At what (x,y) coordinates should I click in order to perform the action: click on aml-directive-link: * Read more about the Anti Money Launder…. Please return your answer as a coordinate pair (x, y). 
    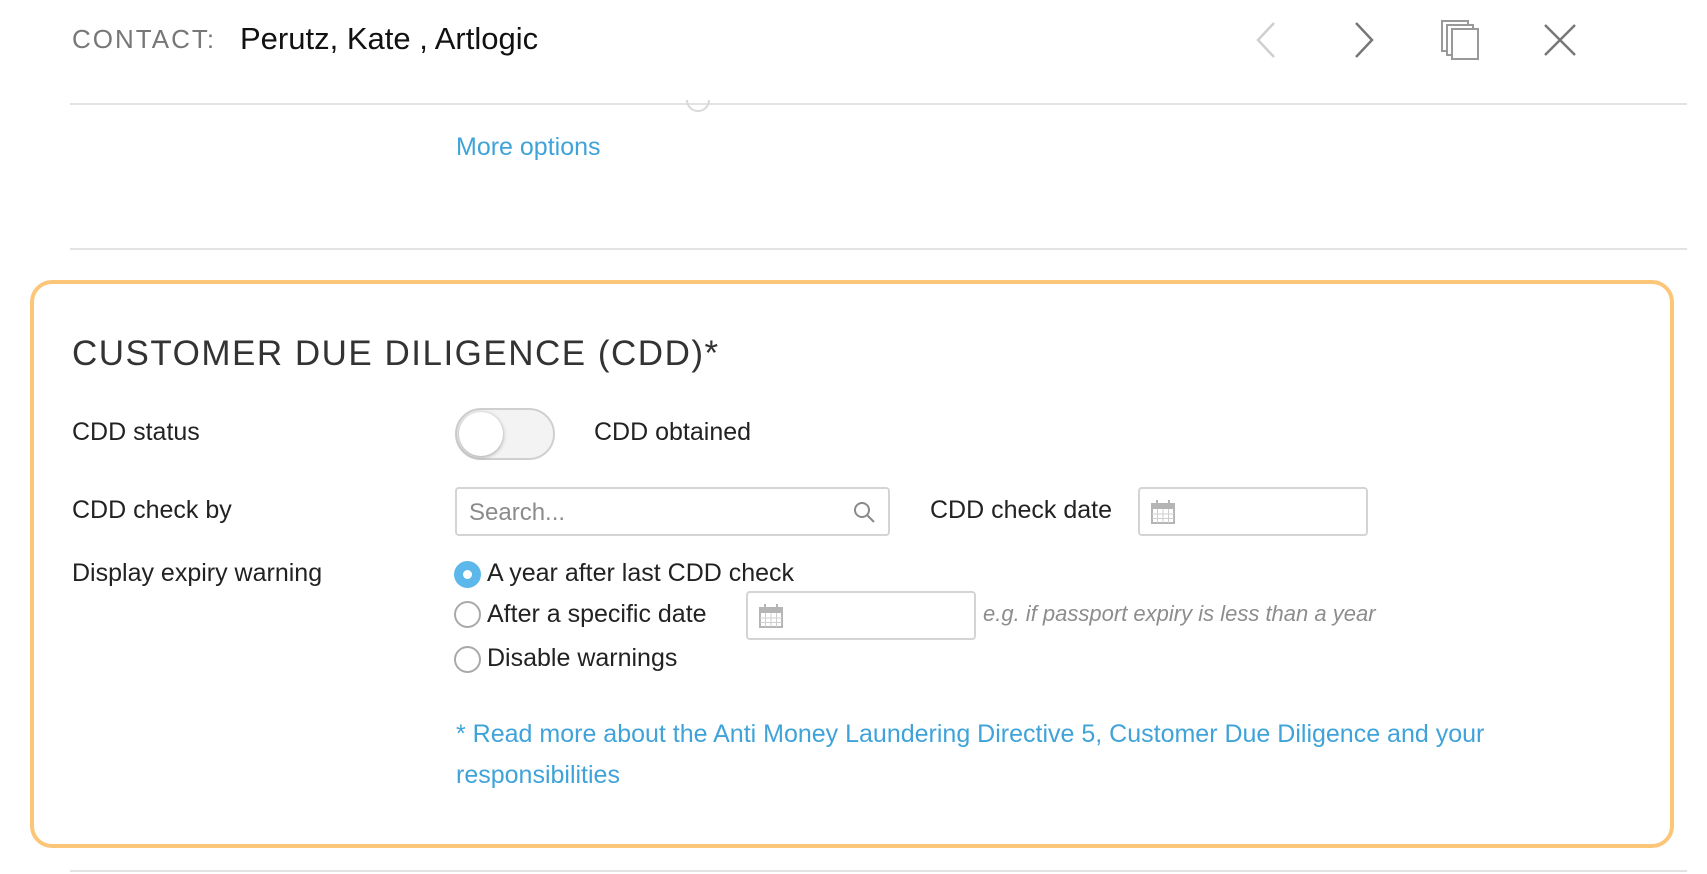
    Looking at the image, I should click on (1031, 755).